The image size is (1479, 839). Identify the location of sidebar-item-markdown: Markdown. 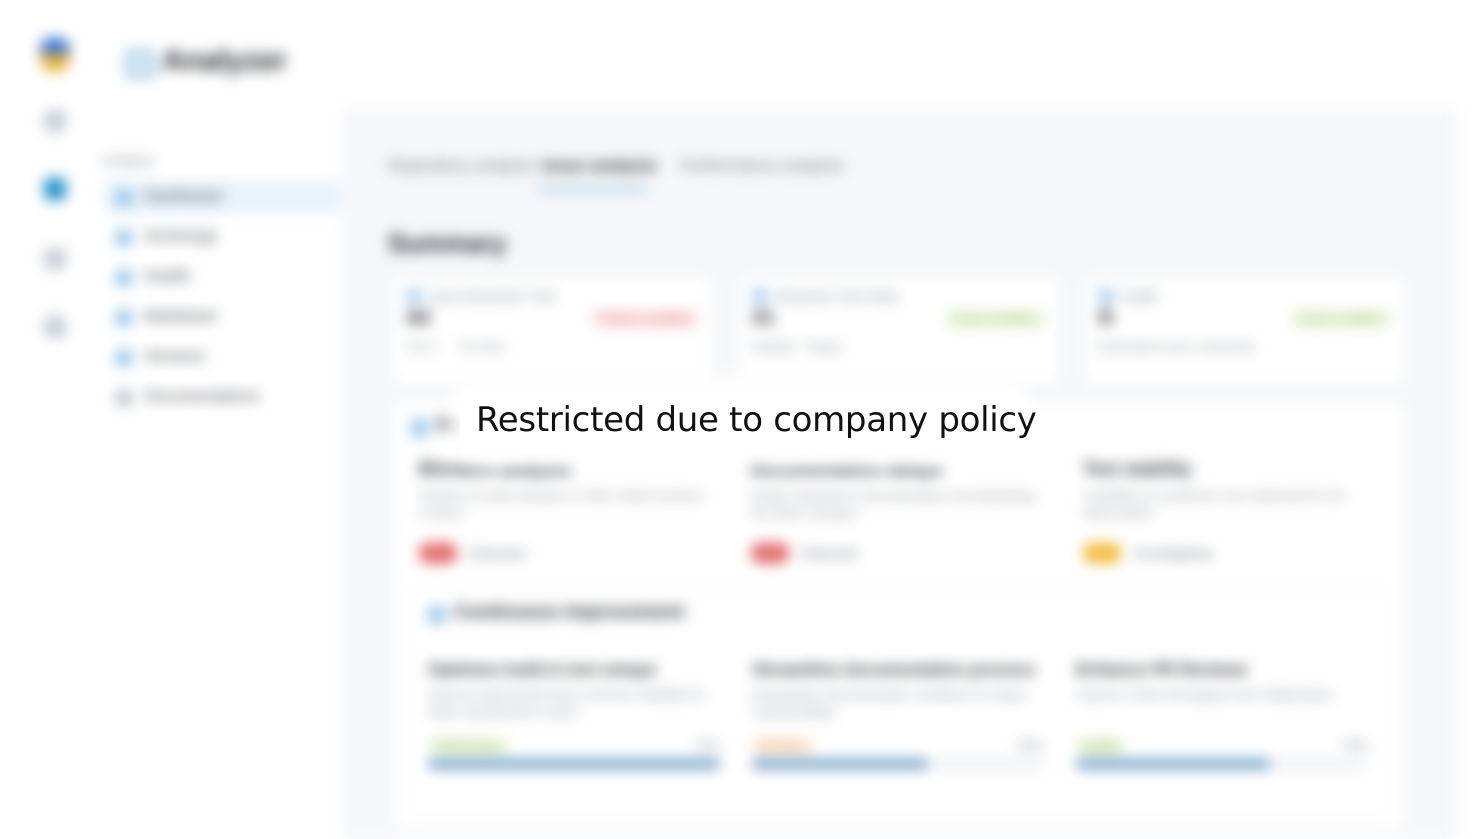
(222, 317).